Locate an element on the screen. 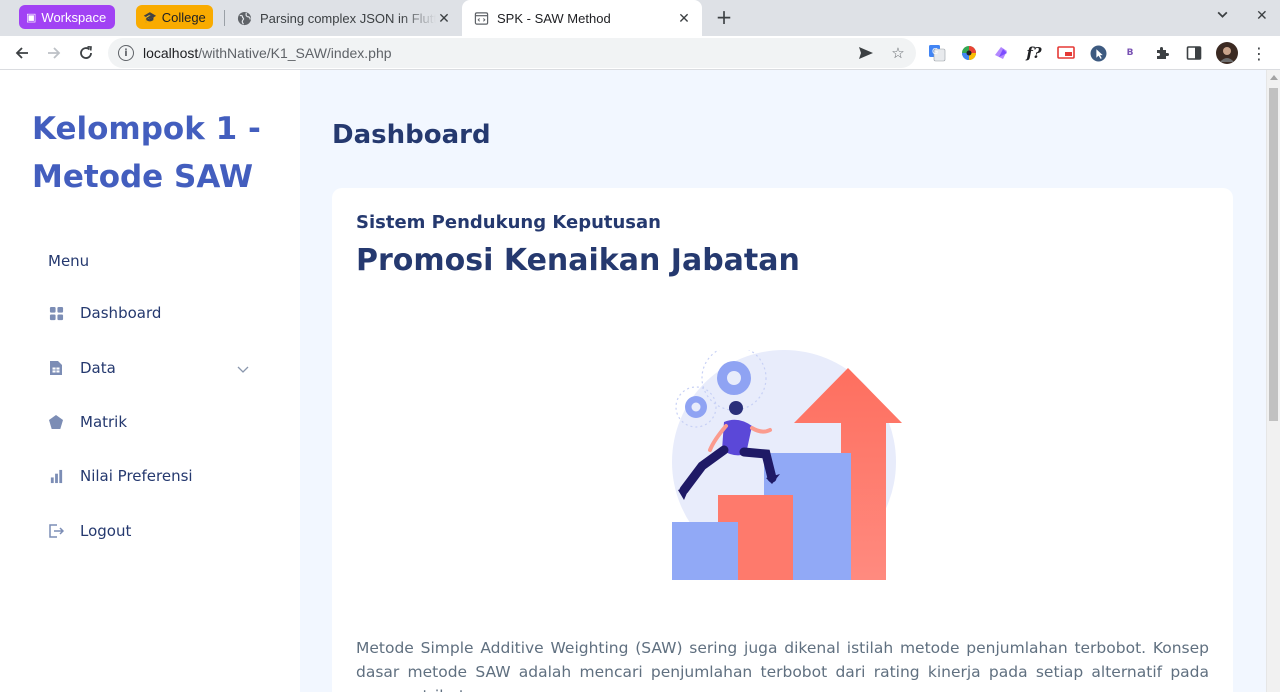  pentagon-icon is located at coordinates (56, 422).